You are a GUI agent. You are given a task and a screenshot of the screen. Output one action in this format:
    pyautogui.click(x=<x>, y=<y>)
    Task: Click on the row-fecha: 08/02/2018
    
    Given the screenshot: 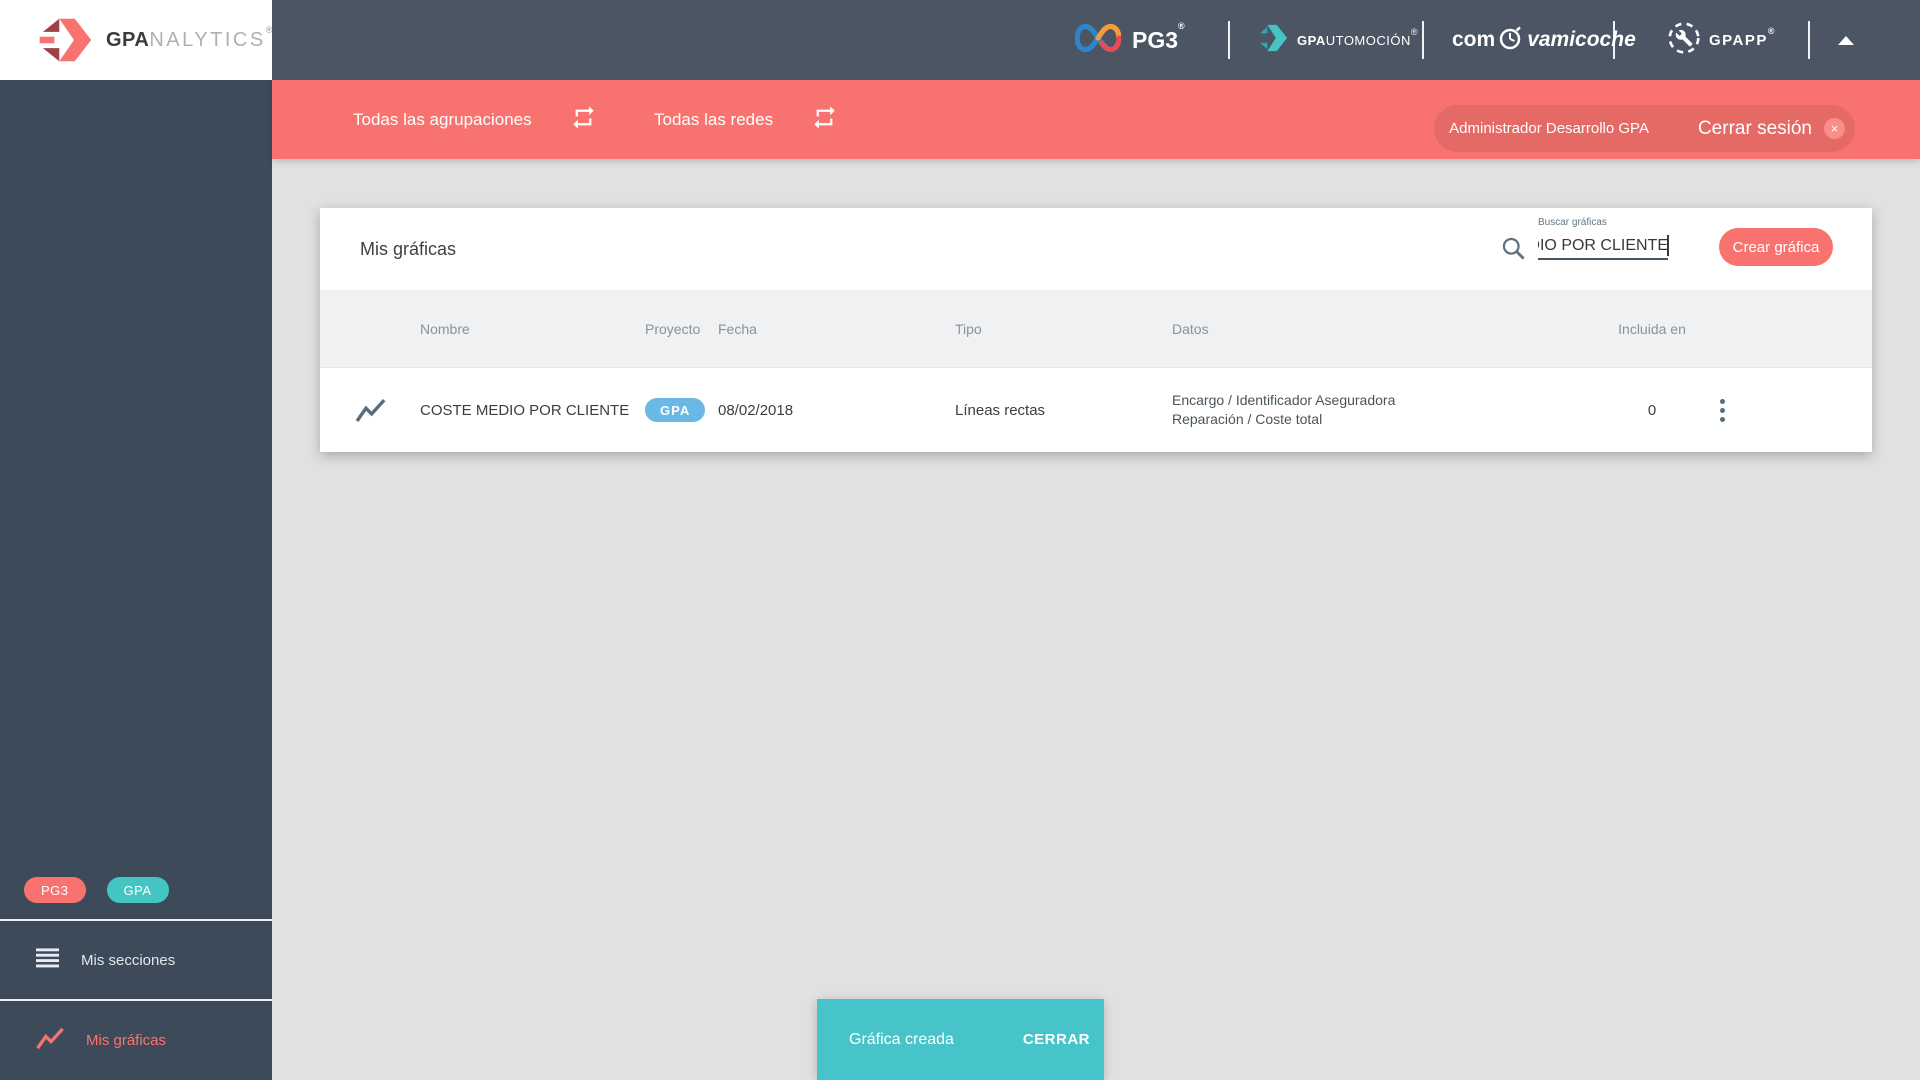 What is the action you would take?
    pyautogui.click(x=756, y=410)
    